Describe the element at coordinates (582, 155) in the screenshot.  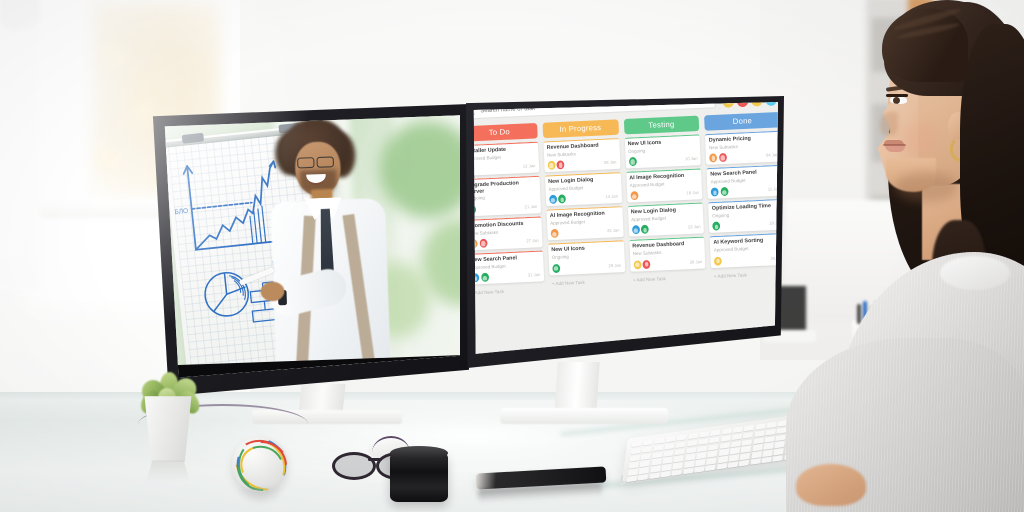
I see `task-card: Revenue Dashboard New Subtasks 09 Jan` at that location.